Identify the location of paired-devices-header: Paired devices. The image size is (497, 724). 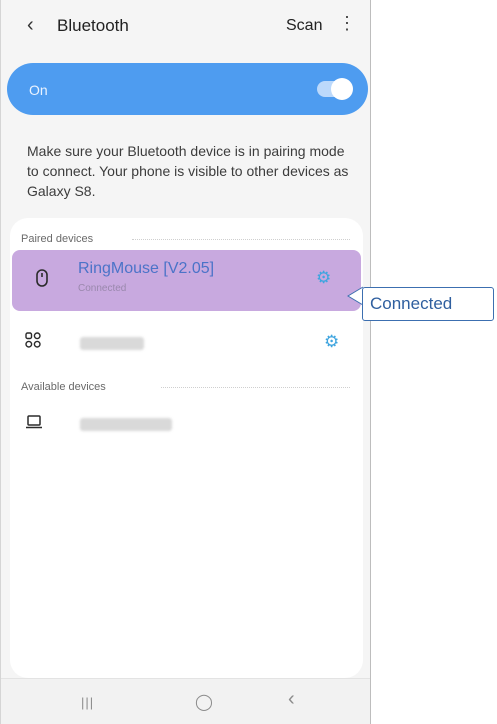
(57, 239).